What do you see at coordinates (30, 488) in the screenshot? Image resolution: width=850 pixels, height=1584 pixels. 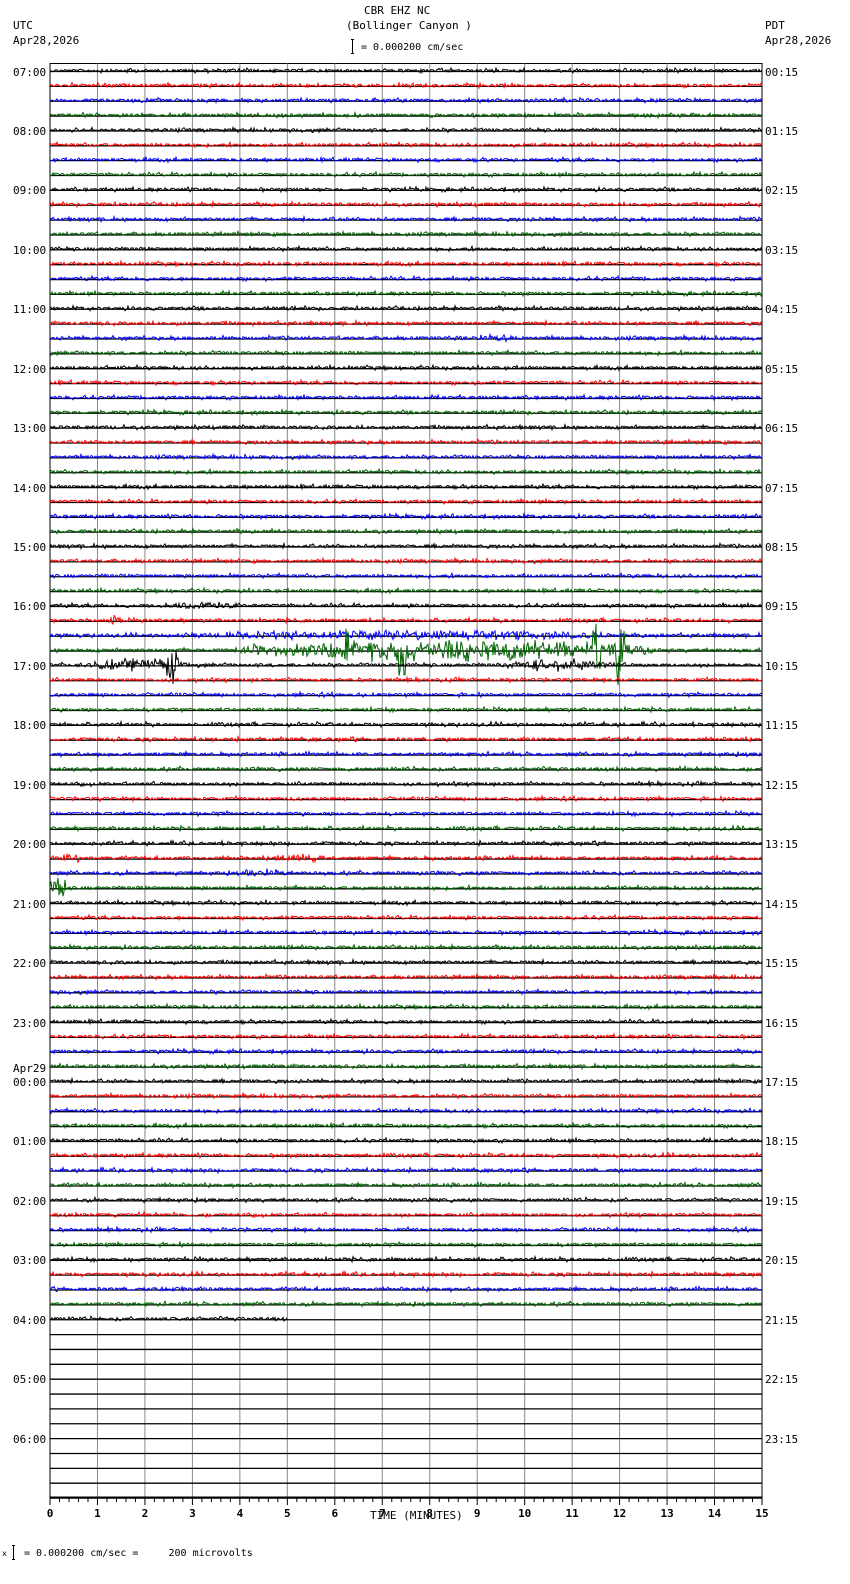 I see `utc-hour-label: 14:00` at bounding box center [30, 488].